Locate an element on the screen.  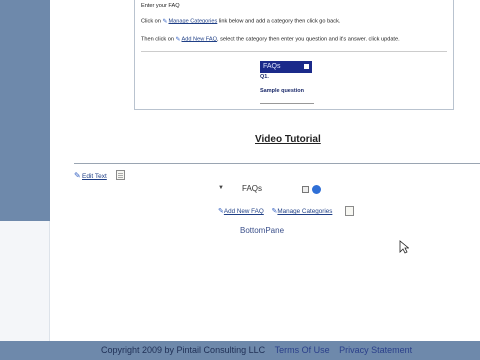
module-actions is located at coordinates (312, 189).